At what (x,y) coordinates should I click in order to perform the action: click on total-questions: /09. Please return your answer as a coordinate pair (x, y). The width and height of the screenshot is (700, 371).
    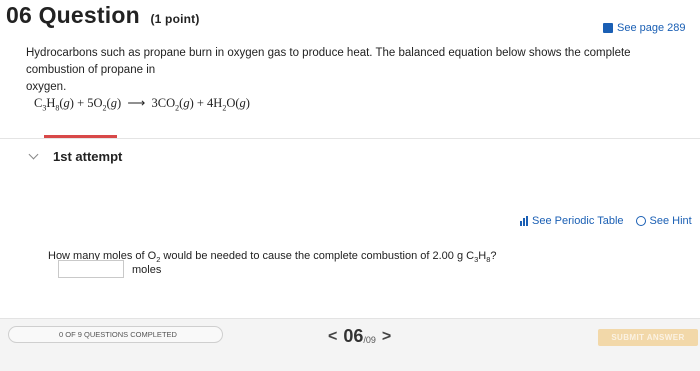
    Looking at the image, I should click on (369, 339).